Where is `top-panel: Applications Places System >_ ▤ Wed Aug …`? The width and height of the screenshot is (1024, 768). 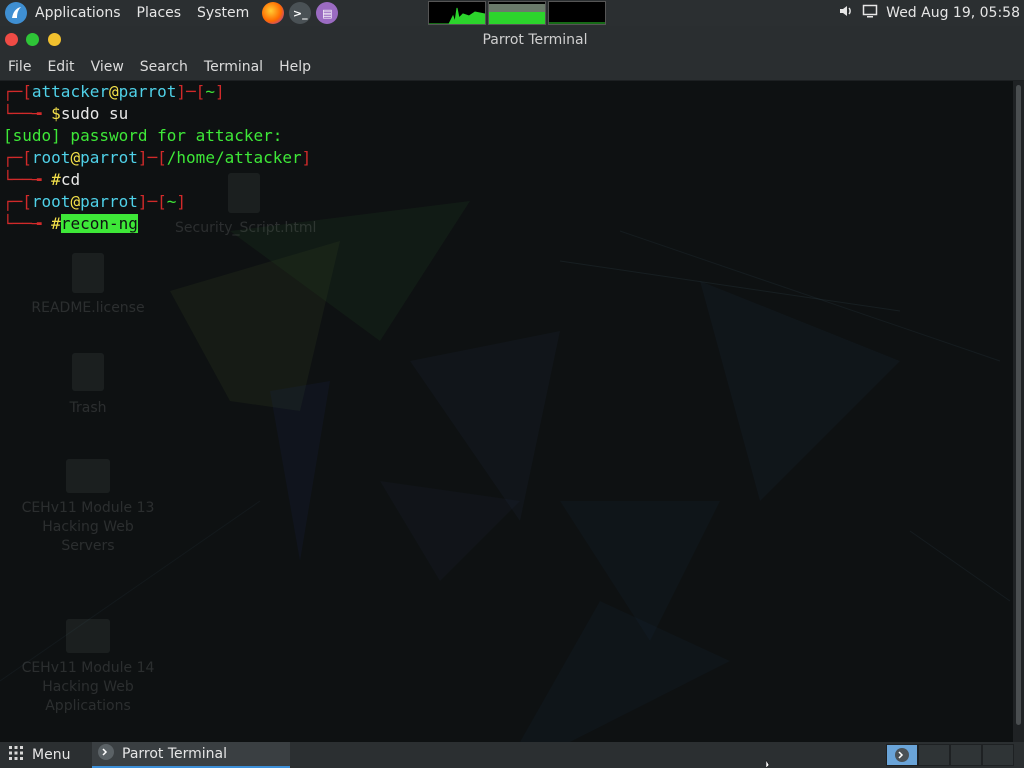 top-panel: Applications Places System >_ ▤ Wed Aug … is located at coordinates (512, 13).